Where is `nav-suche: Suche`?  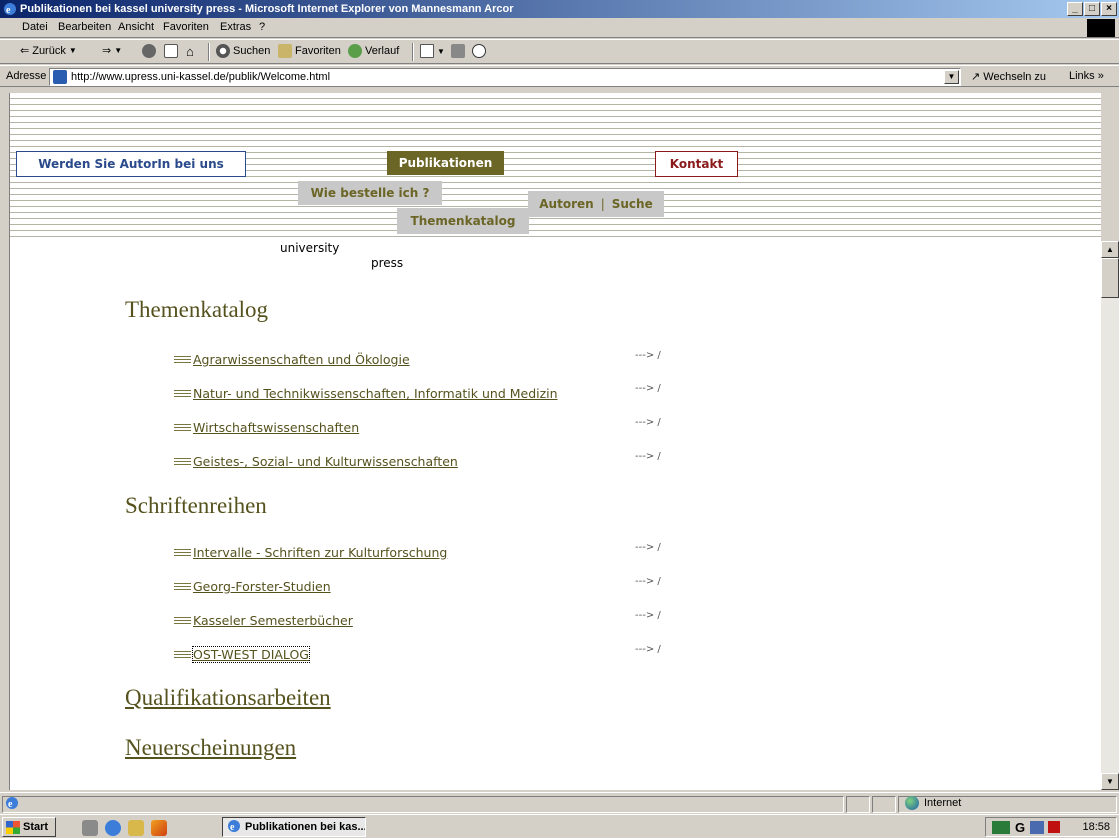
nav-suche: Suche is located at coordinates (632, 204).